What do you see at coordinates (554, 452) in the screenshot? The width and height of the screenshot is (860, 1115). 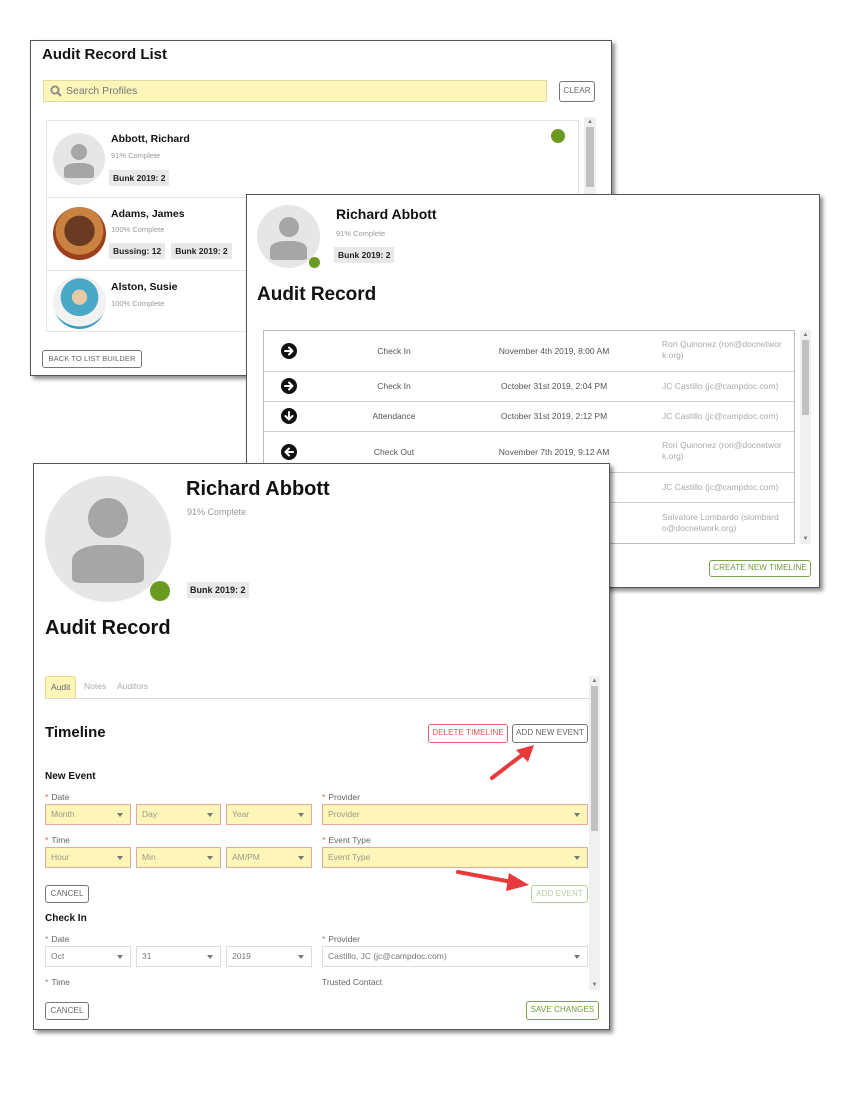 I see `event-datetime: November 7th 2019, 9:12 AM` at bounding box center [554, 452].